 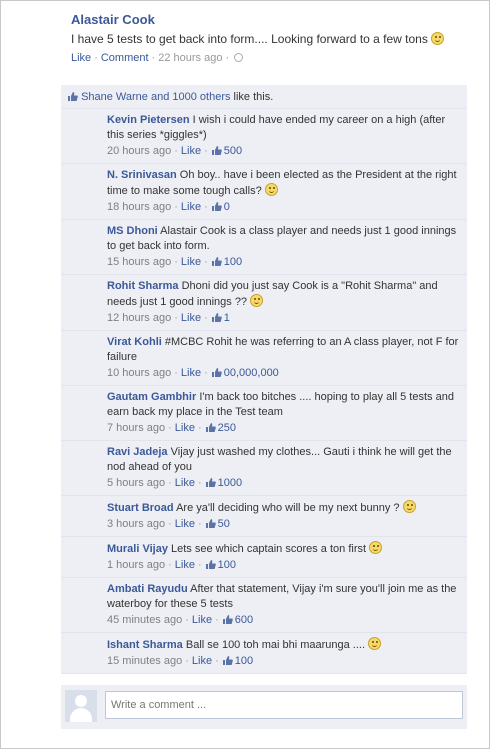 What do you see at coordinates (134, 342) in the screenshot?
I see `comment-author: Virat Kohli` at bounding box center [134, 342].